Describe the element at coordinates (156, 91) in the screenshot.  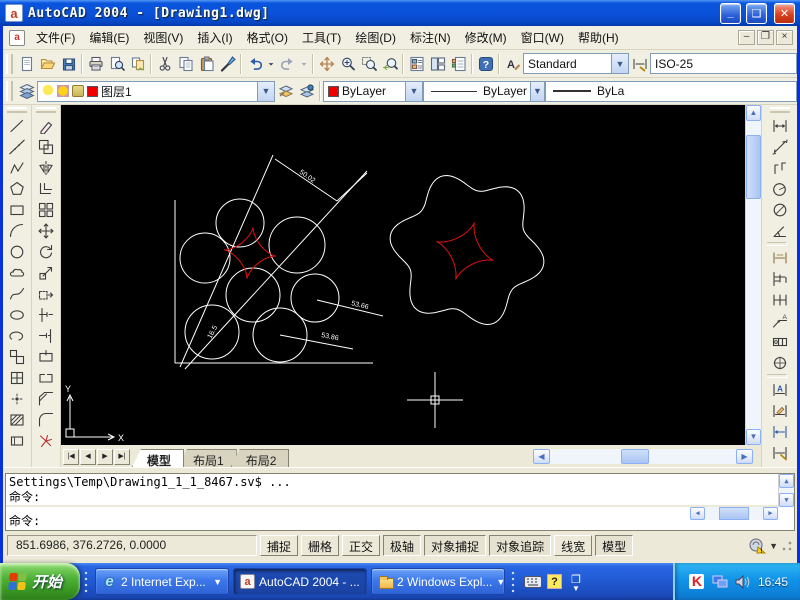
I see `layer-combo: 图层1 ▼` at that location.